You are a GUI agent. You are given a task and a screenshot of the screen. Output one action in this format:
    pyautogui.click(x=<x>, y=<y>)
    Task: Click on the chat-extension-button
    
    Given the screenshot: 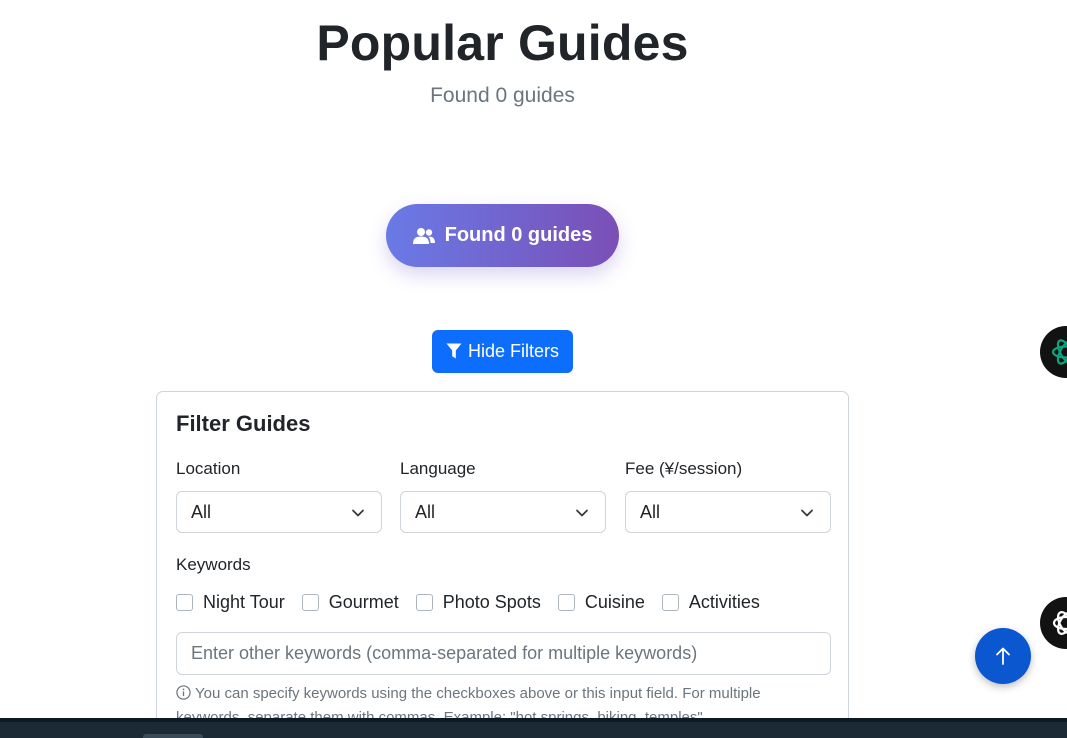 What is the action you would take?
    pyautogui.click(x=1053, y=623)
    